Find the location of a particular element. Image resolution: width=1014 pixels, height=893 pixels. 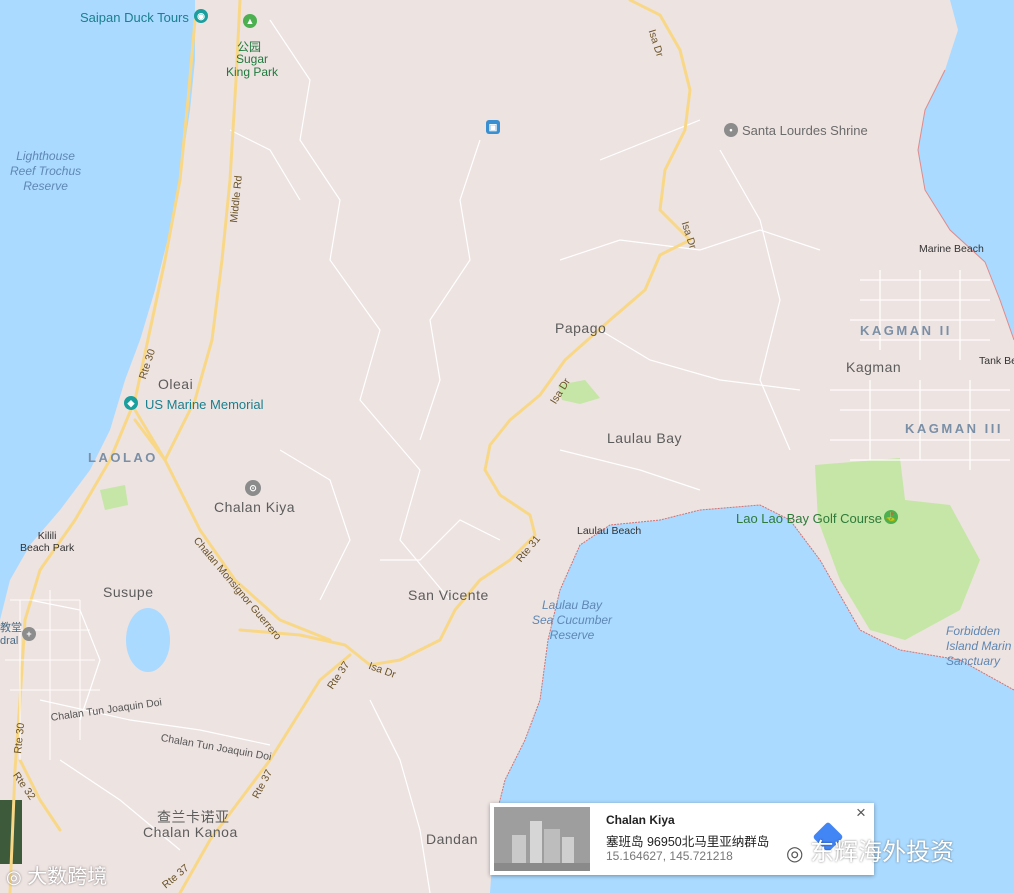

water-laulau-reserve: Laulau Bay Sea Cucumber Reserve is located at coordinates (572, 620).